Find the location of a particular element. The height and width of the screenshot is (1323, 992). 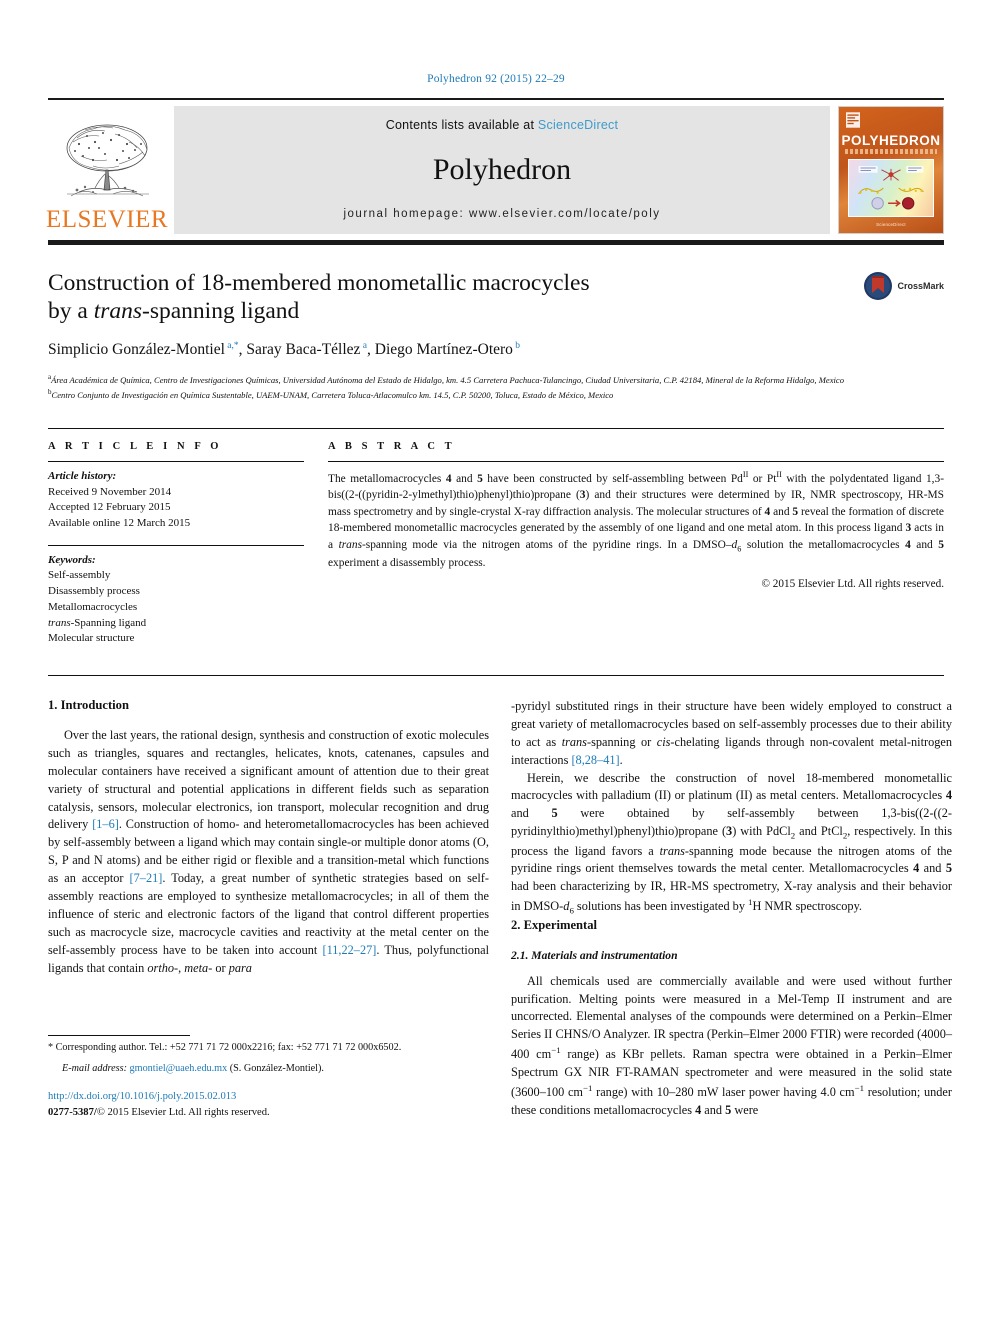

text-run: - or is located at coordinates (218, 967).